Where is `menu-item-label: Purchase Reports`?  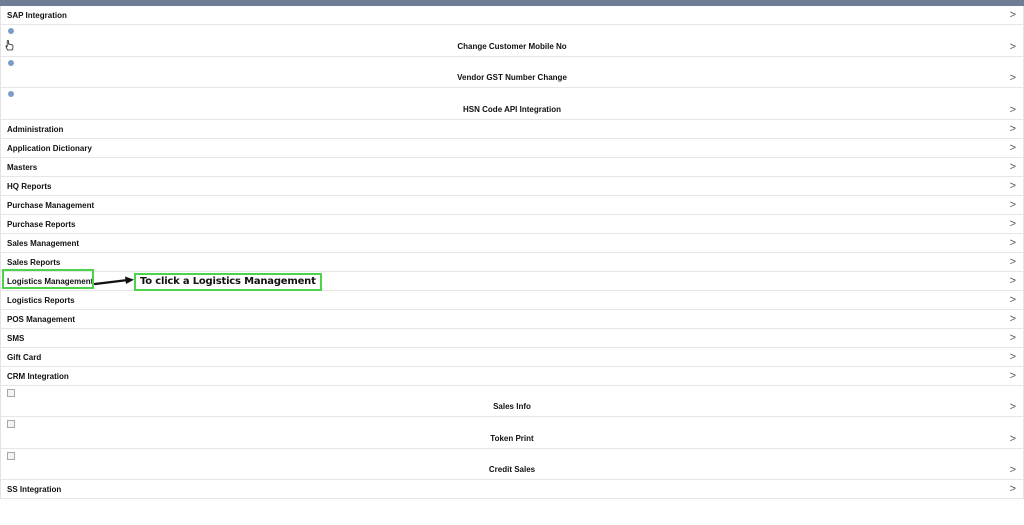 menu-item-label: Purchase Reports is located at coordinates (41, 224).